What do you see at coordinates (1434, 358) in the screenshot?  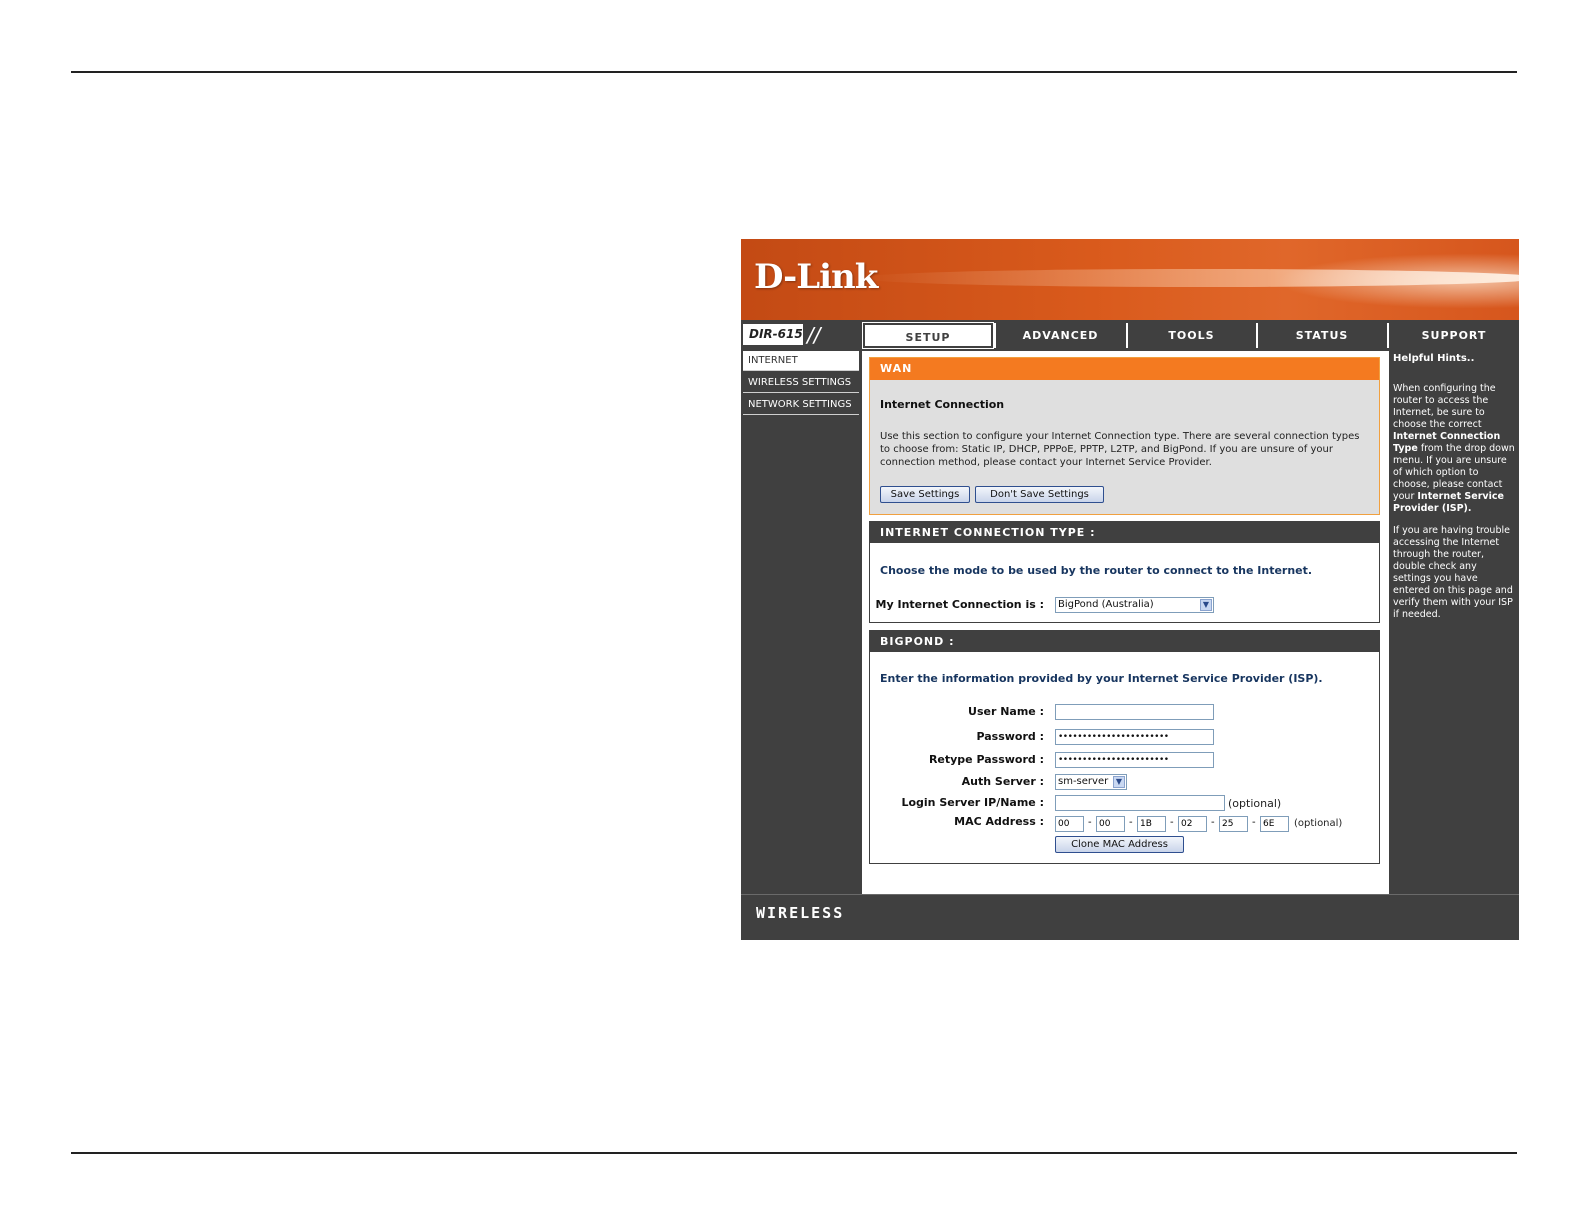 I see `helpful-hints-title: Helpful Hints..` at bounding box center [1434, 358].